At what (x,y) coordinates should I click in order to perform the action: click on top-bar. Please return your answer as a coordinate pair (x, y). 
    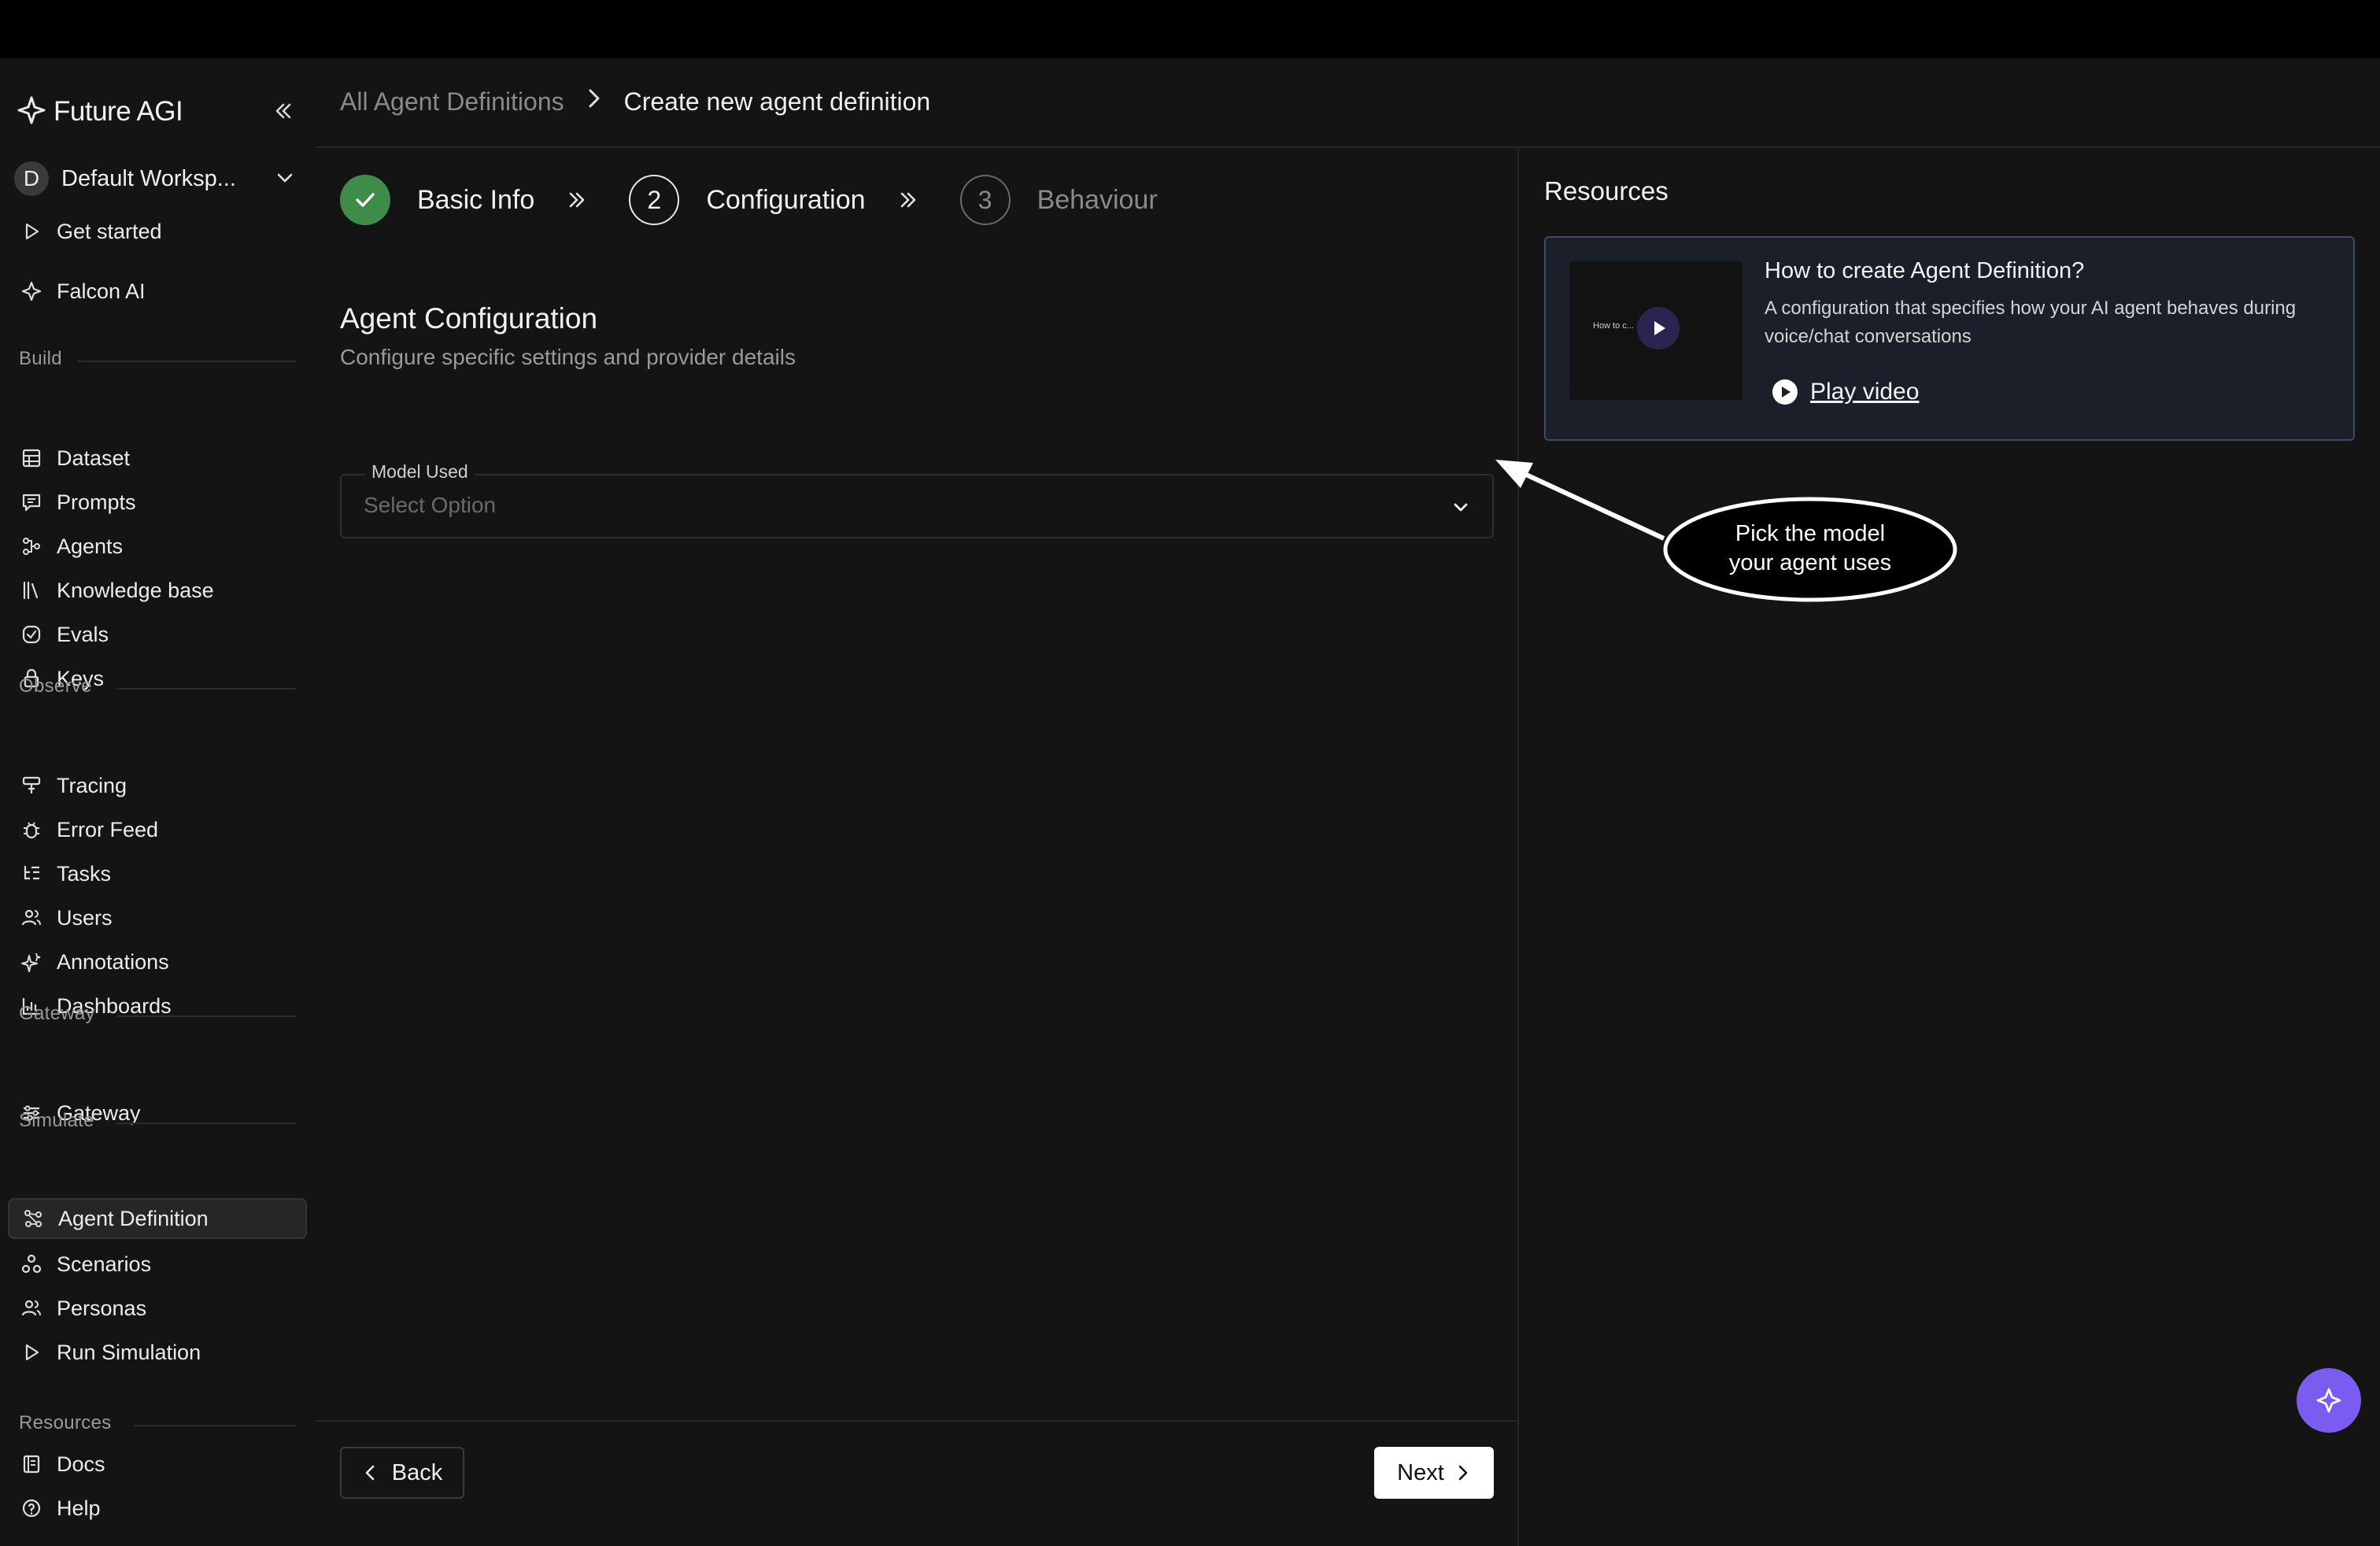
    Looking at the image, I should click on (1190, 29).